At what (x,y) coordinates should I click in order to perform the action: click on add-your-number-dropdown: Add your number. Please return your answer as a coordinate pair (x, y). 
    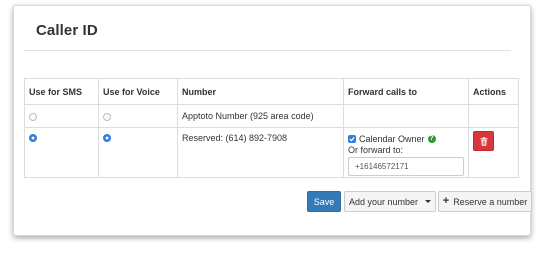
    Looking at the image, I should click on (390, 201).